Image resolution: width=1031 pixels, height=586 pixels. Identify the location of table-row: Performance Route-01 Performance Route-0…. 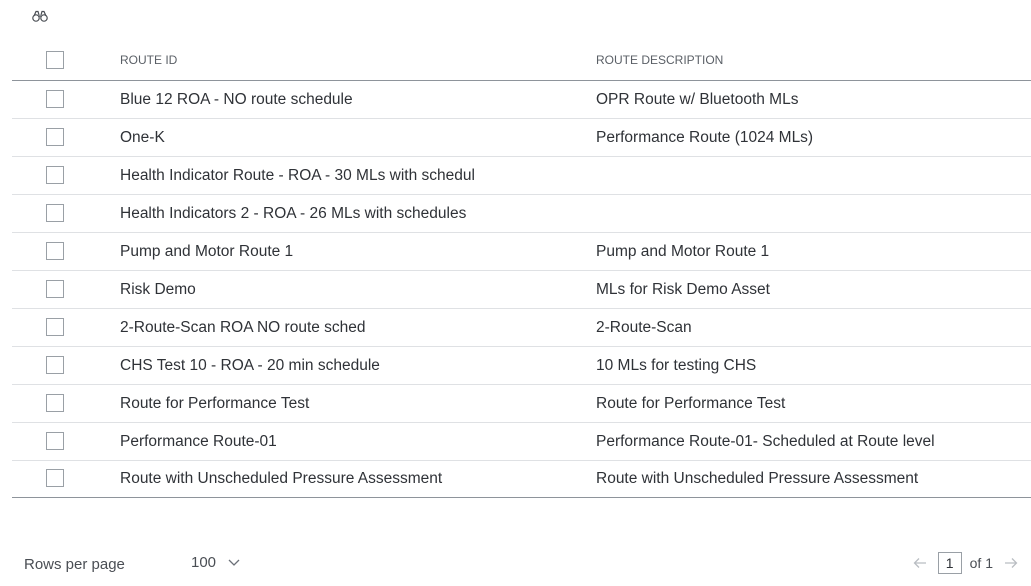
(521, 442).